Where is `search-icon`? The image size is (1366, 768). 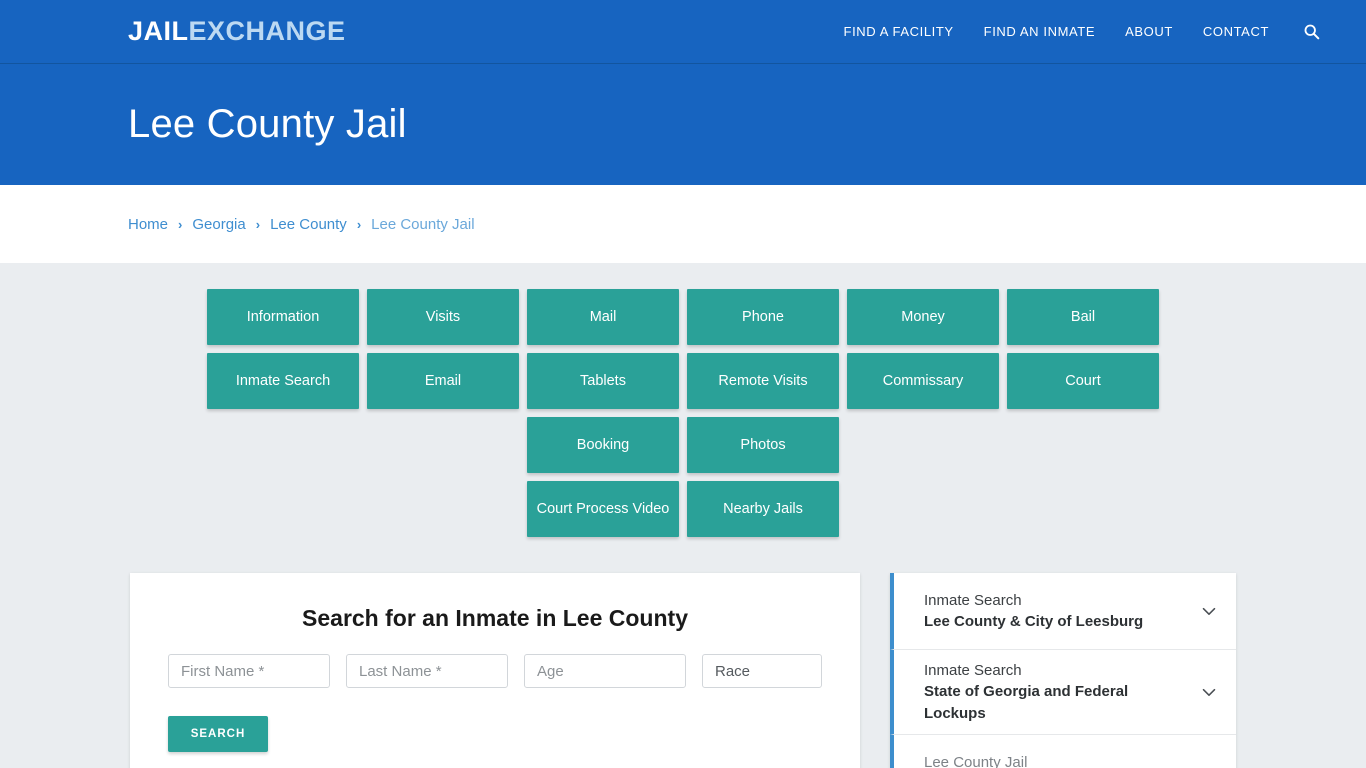
search-icon is located at coordinates (1311, 31).